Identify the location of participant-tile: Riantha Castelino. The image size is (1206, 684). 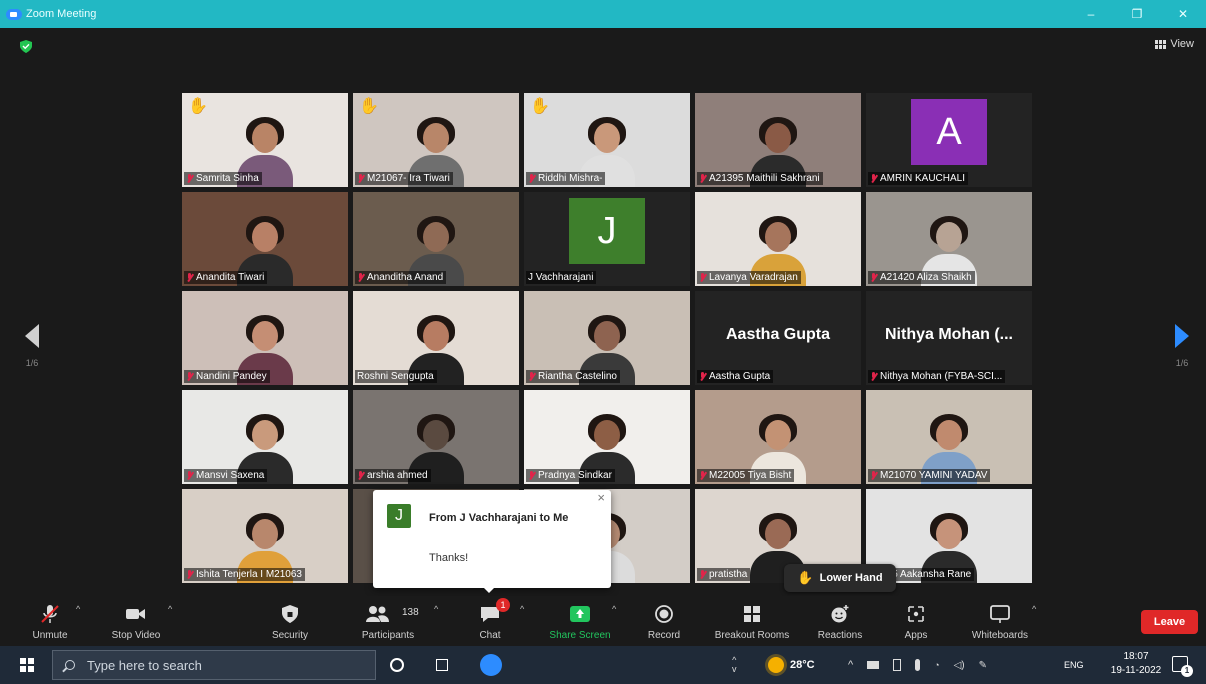
(607, 338).